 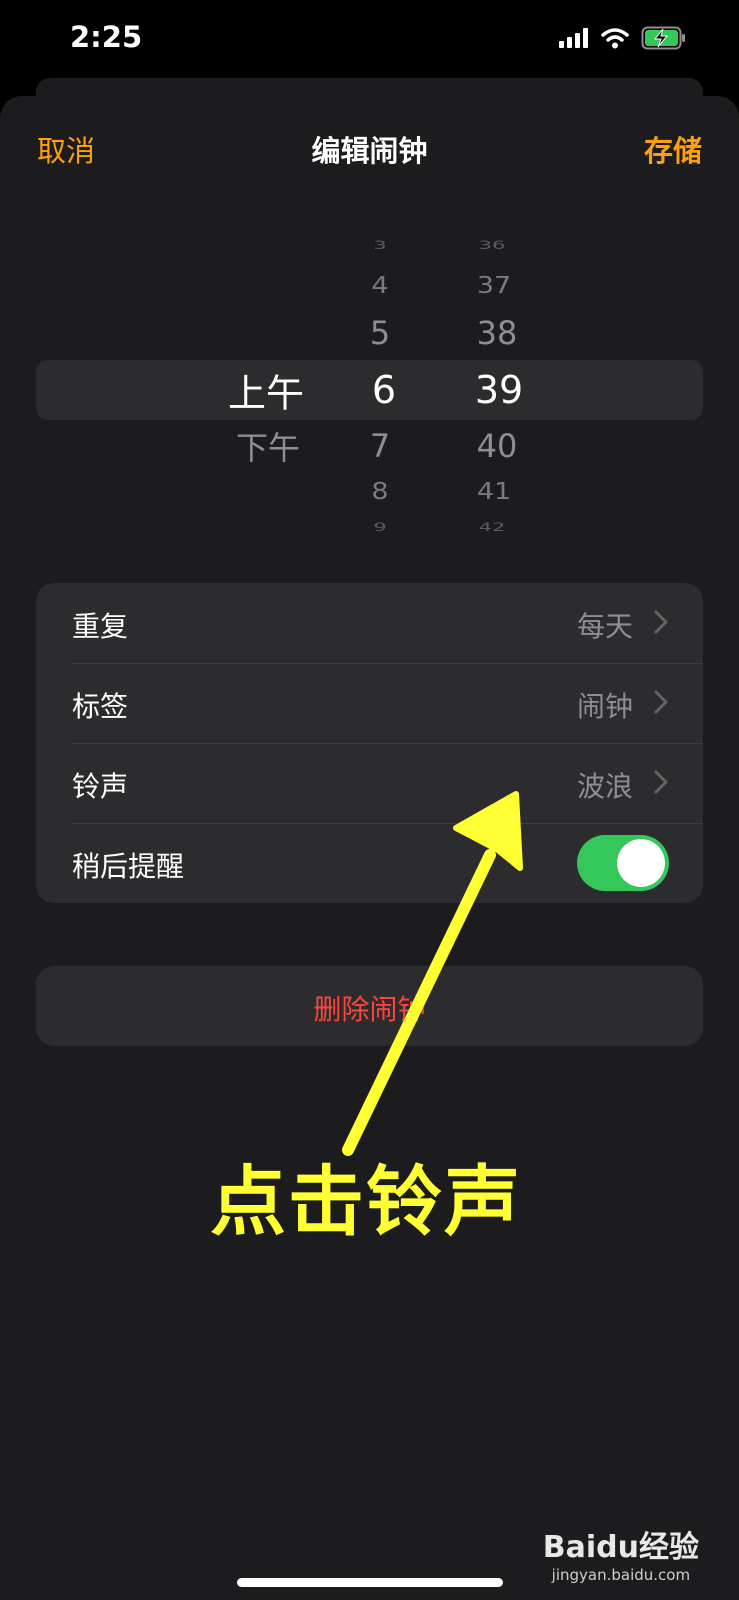 What do you see at coordinates (379, 286) in the screenshot?
I see `picker-hour-option: 4` at bounding box center [379, 286].